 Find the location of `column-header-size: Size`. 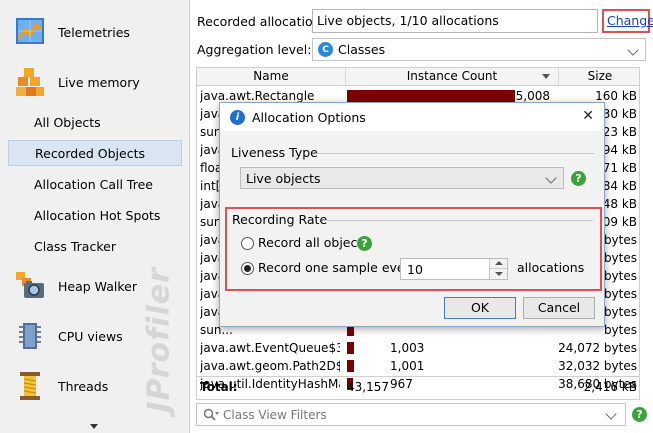

column-header-size: Size is located at coordinates (599, 77).